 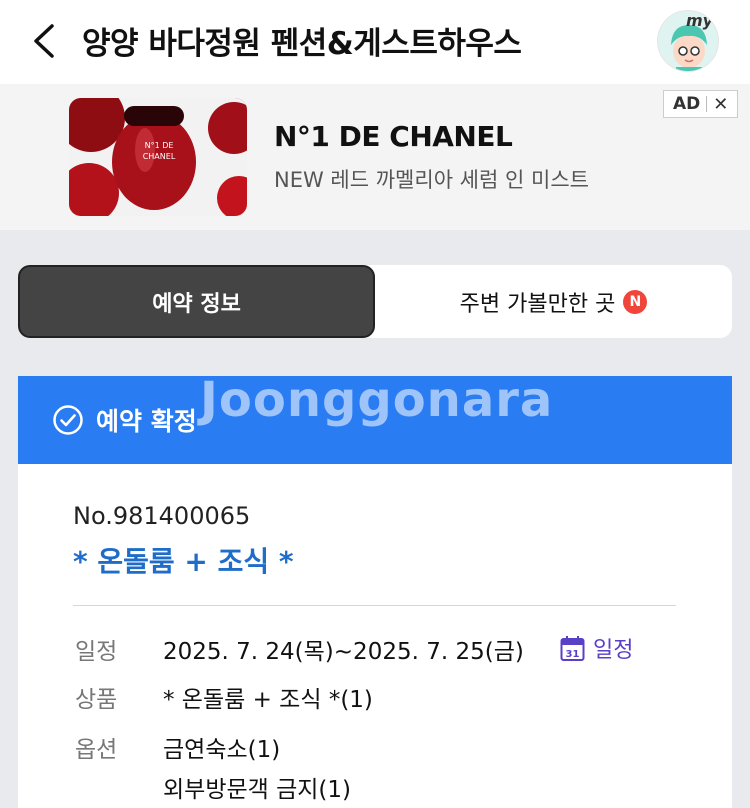 What do you see at coordinates (183, 561) in the screenshot?
I see `room-name: * 온돌룸 + 조식 *` at bounding box center [183, 561].